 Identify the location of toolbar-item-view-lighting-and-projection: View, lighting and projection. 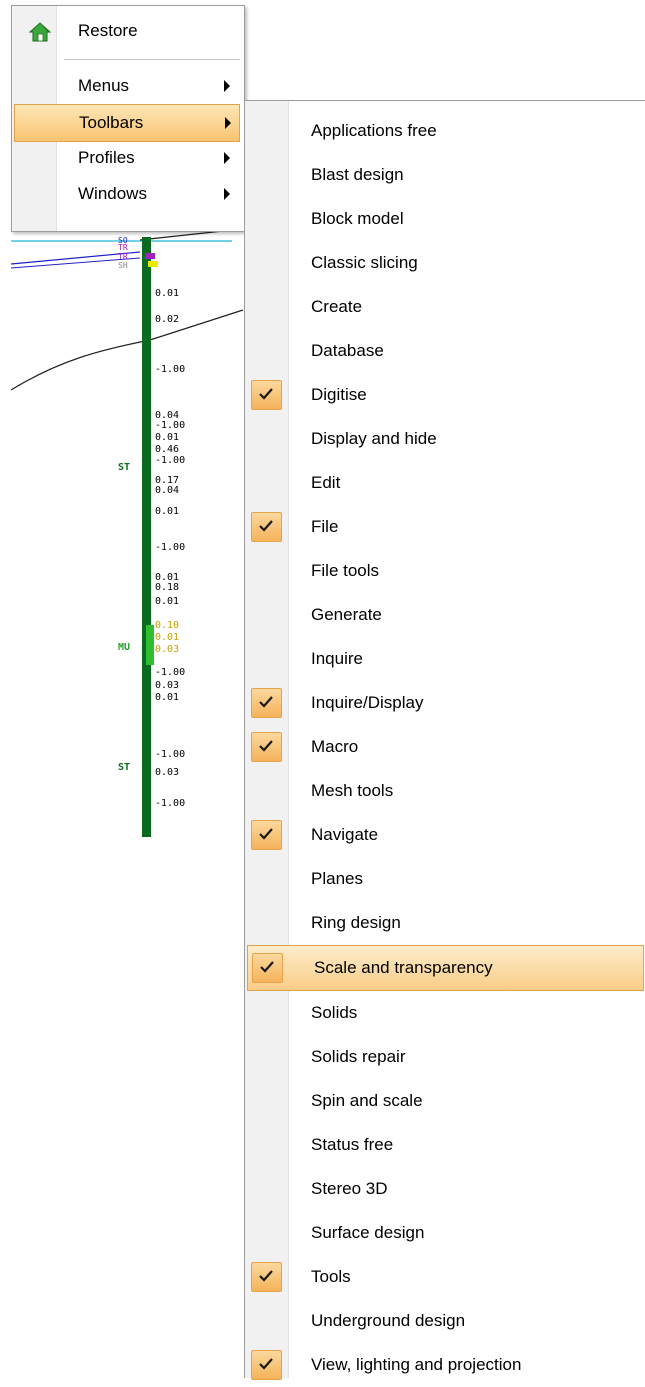
(445, 1365).